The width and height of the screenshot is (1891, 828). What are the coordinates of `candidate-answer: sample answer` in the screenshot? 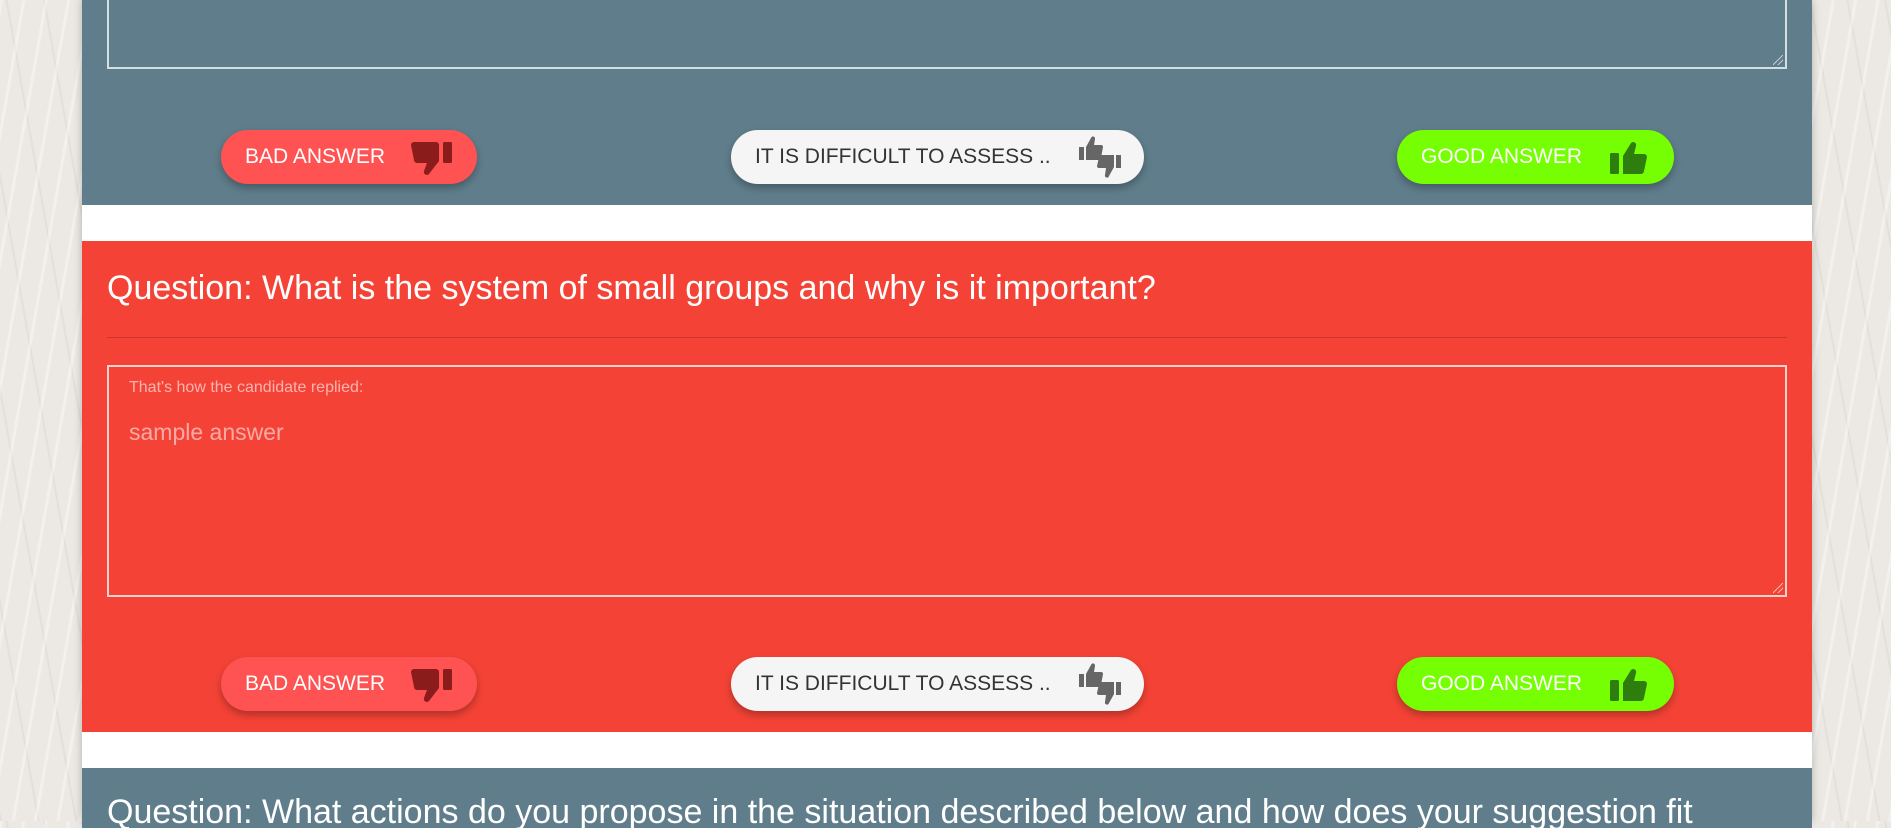 It's located at (206, 432).